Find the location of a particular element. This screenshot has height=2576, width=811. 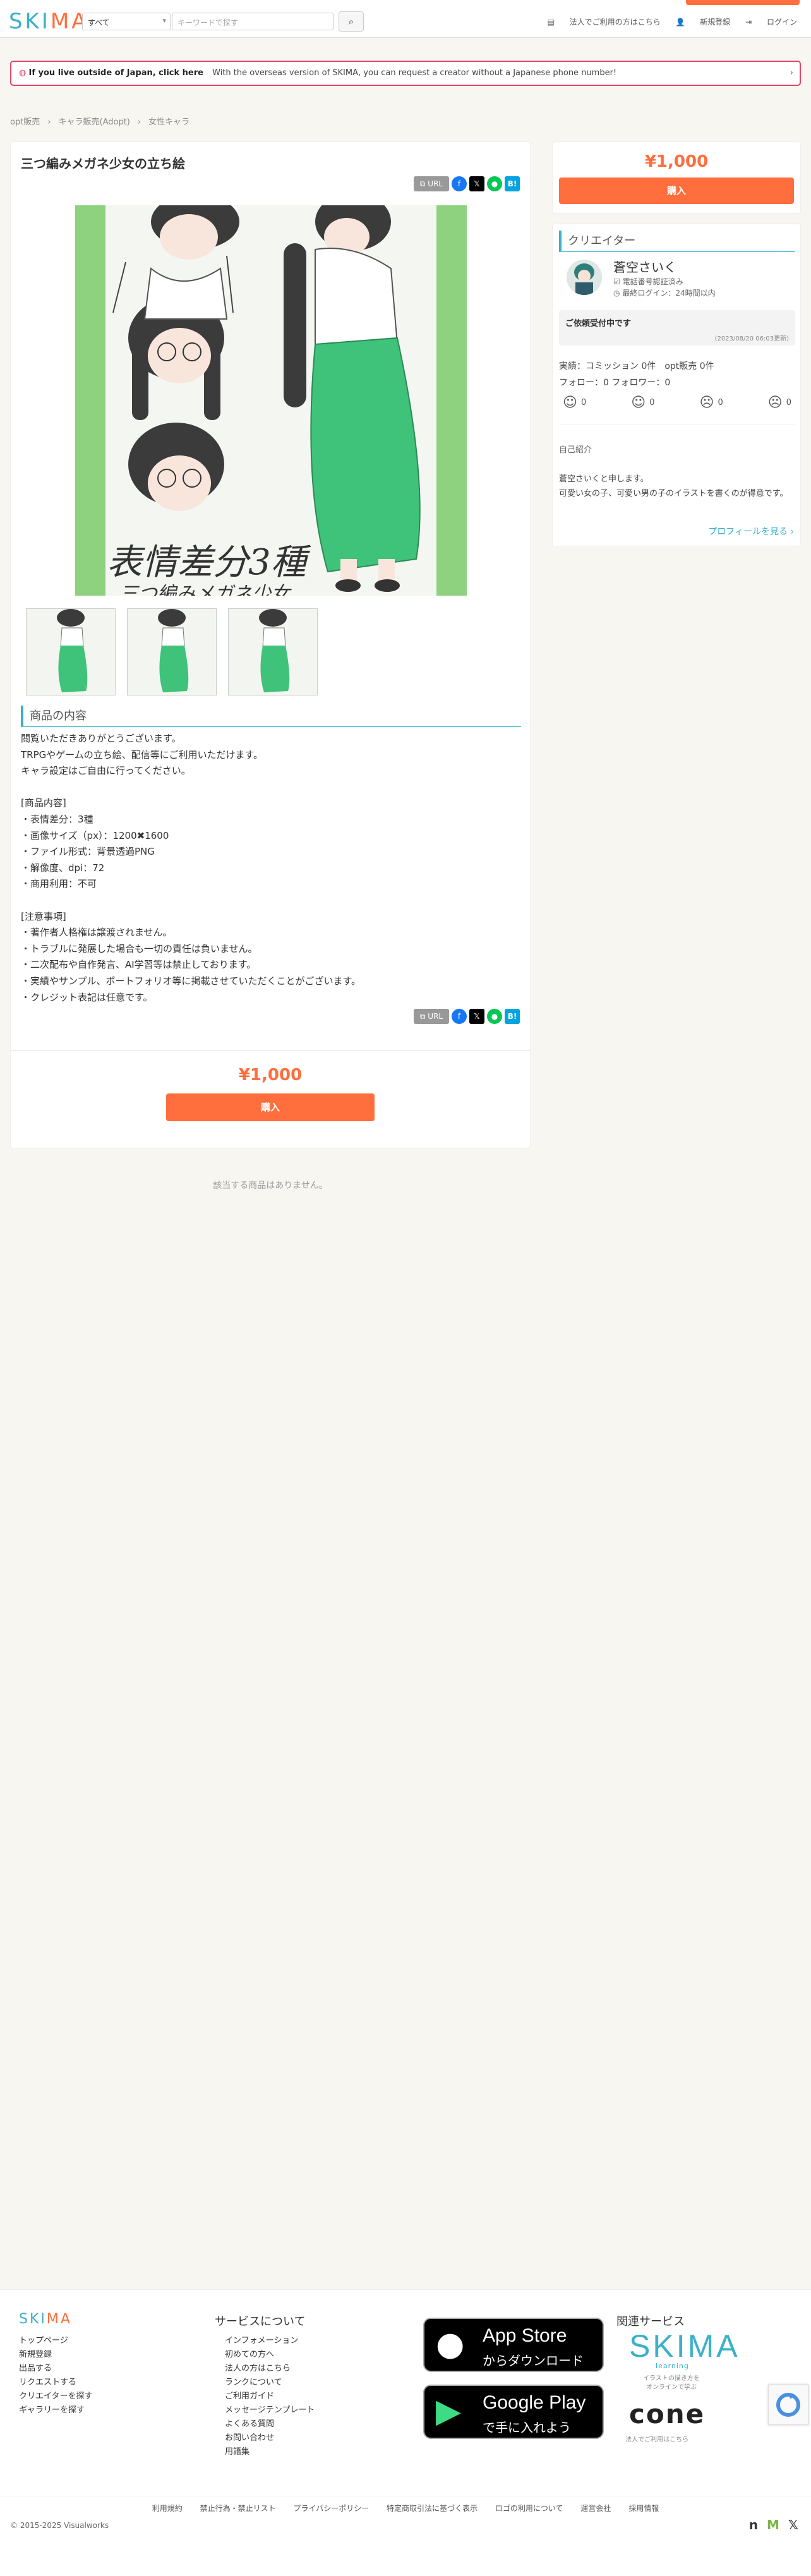

phone-icon: ☑ is located at coordinates (616, 281).